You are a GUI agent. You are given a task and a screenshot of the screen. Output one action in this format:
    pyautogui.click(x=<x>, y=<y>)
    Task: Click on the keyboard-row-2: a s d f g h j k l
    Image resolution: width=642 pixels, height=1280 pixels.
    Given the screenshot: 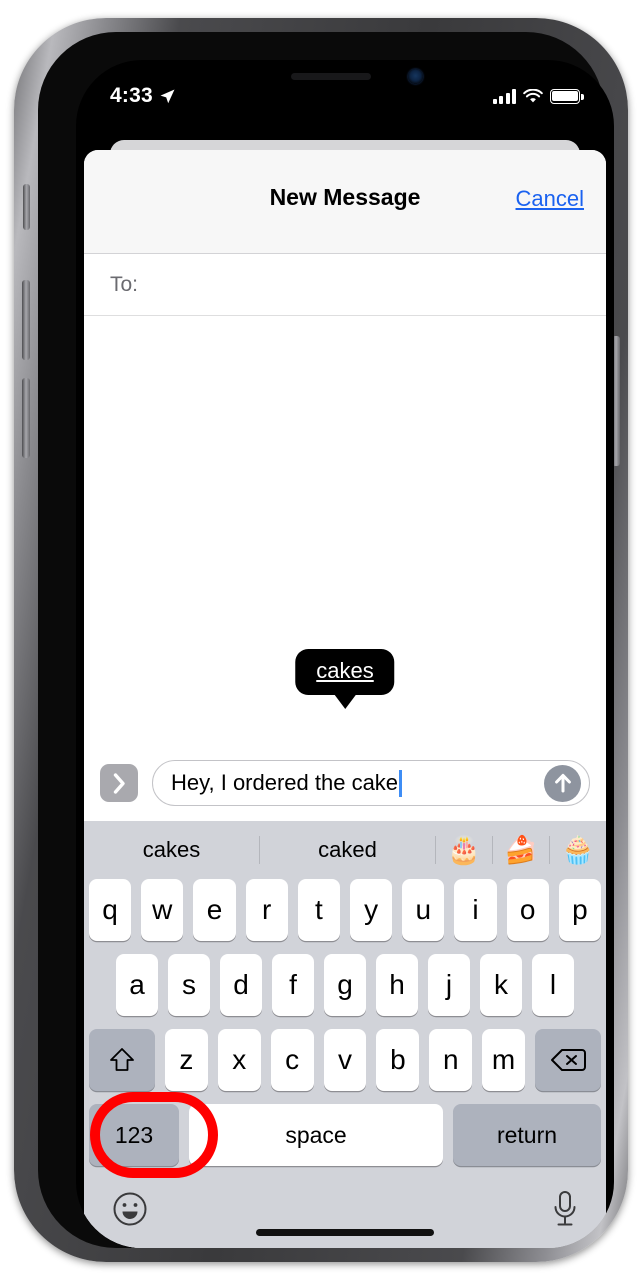 What is the action you would take?
    pyautogui.click(x=345, y=985)
    